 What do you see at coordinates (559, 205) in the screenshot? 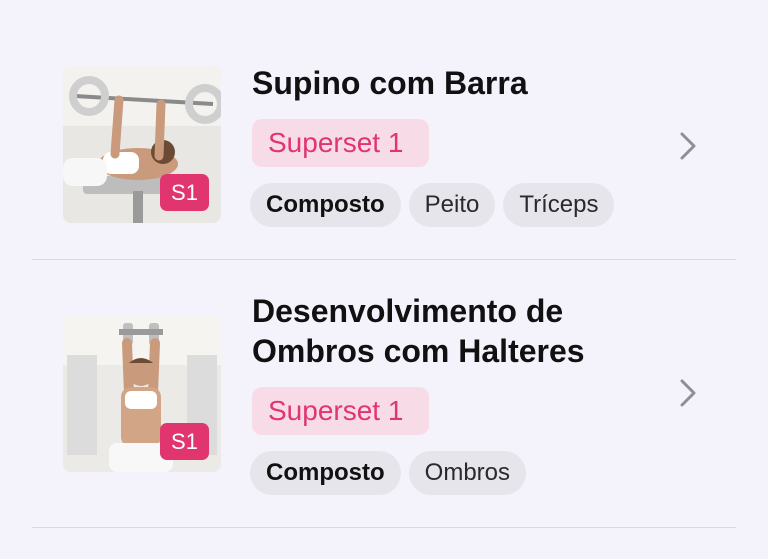
I see `tag-chip: Tríceps` at bounding box center [559, 205].